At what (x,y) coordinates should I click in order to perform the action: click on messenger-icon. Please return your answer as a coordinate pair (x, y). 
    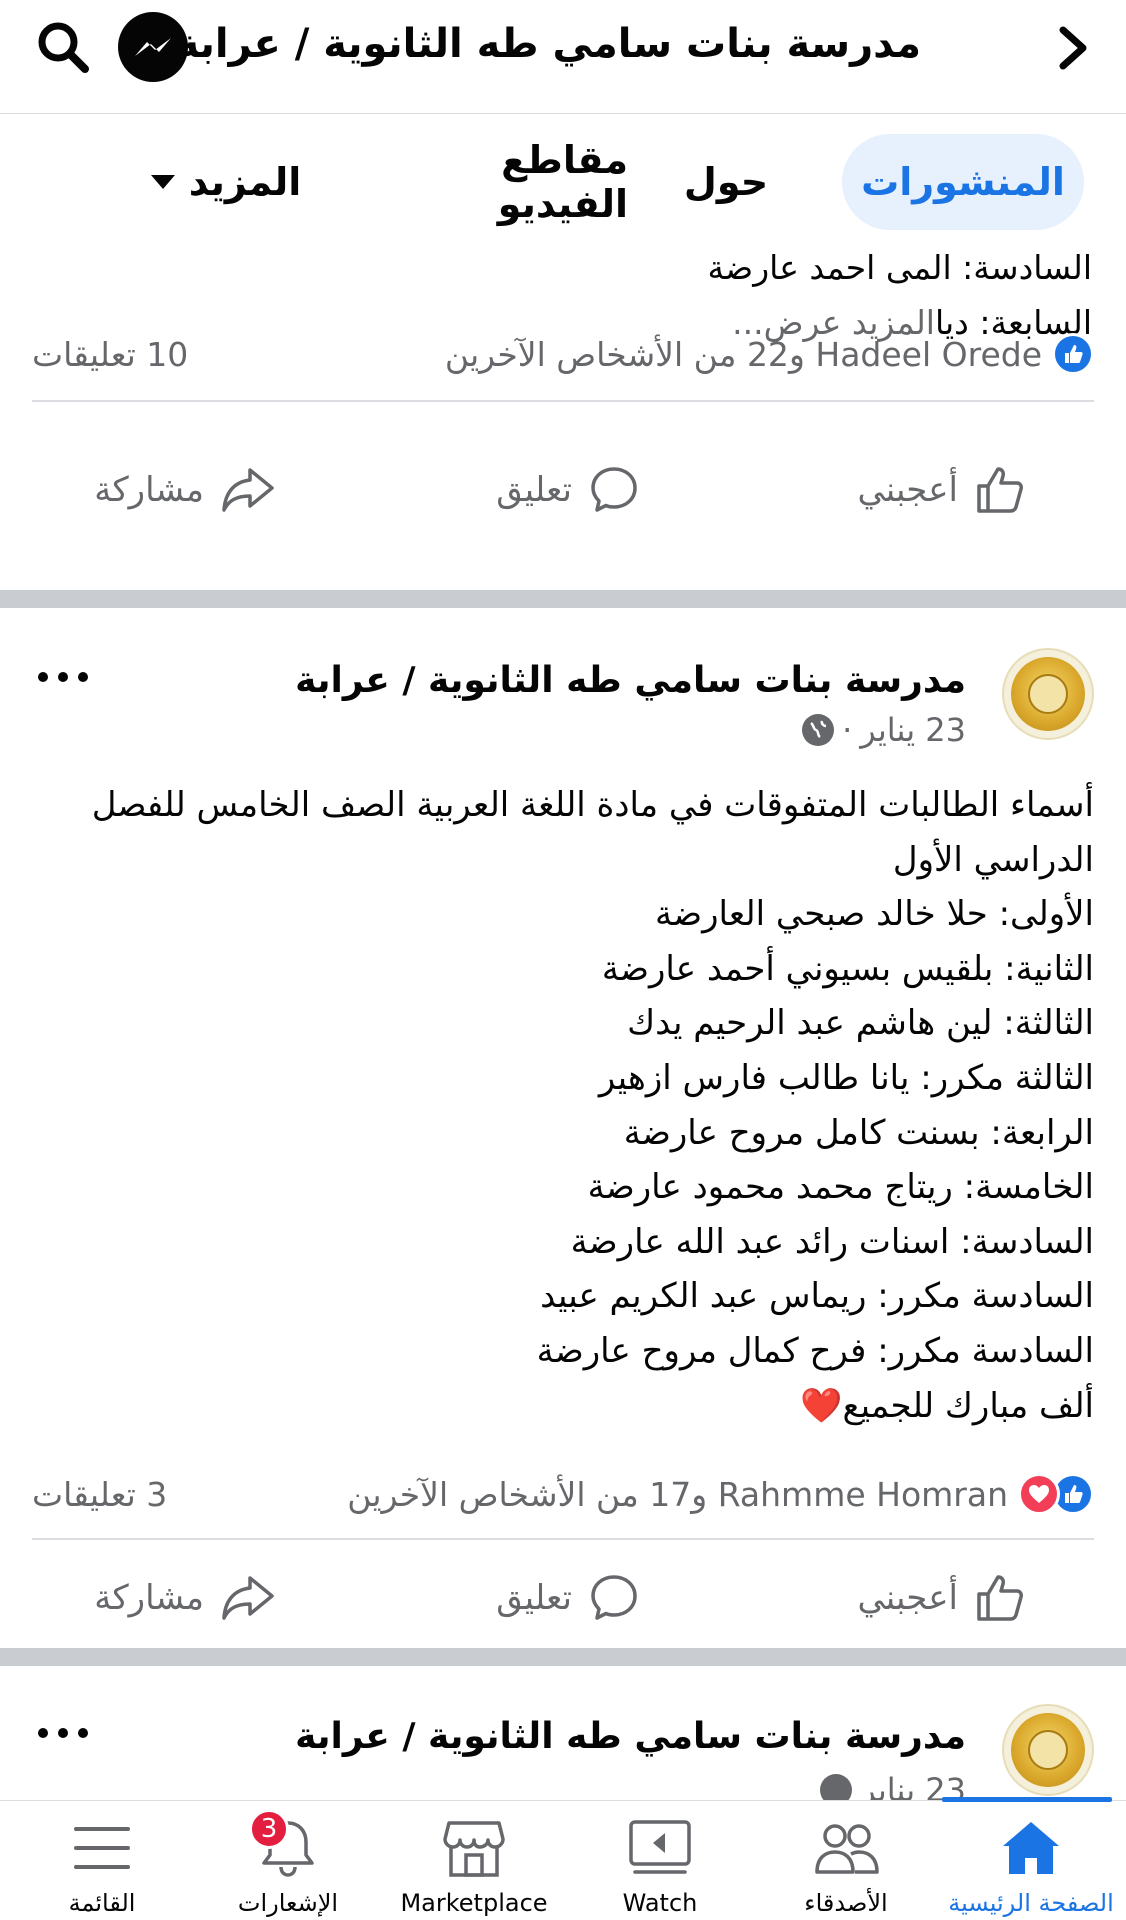
    Looking at the image, I should click on (153, 47).